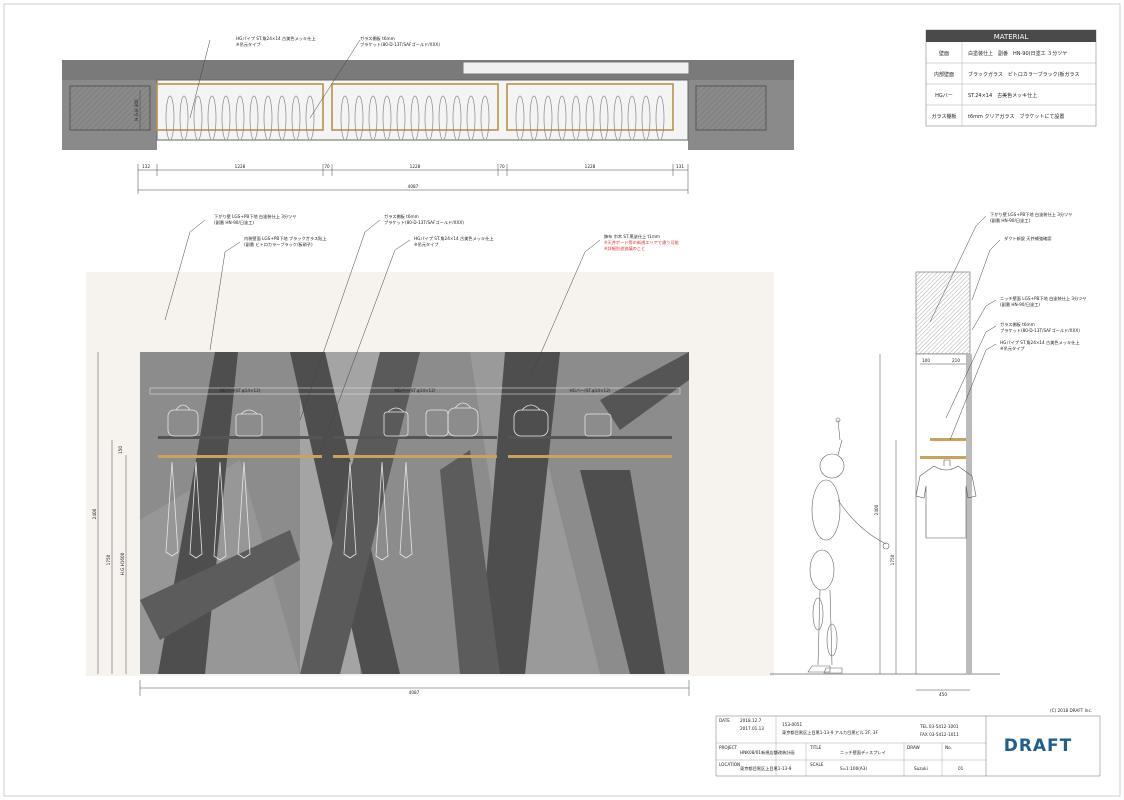 The image size is (1124, 800). I want to click on elev-dim-height: 2400, so click(94, 513).